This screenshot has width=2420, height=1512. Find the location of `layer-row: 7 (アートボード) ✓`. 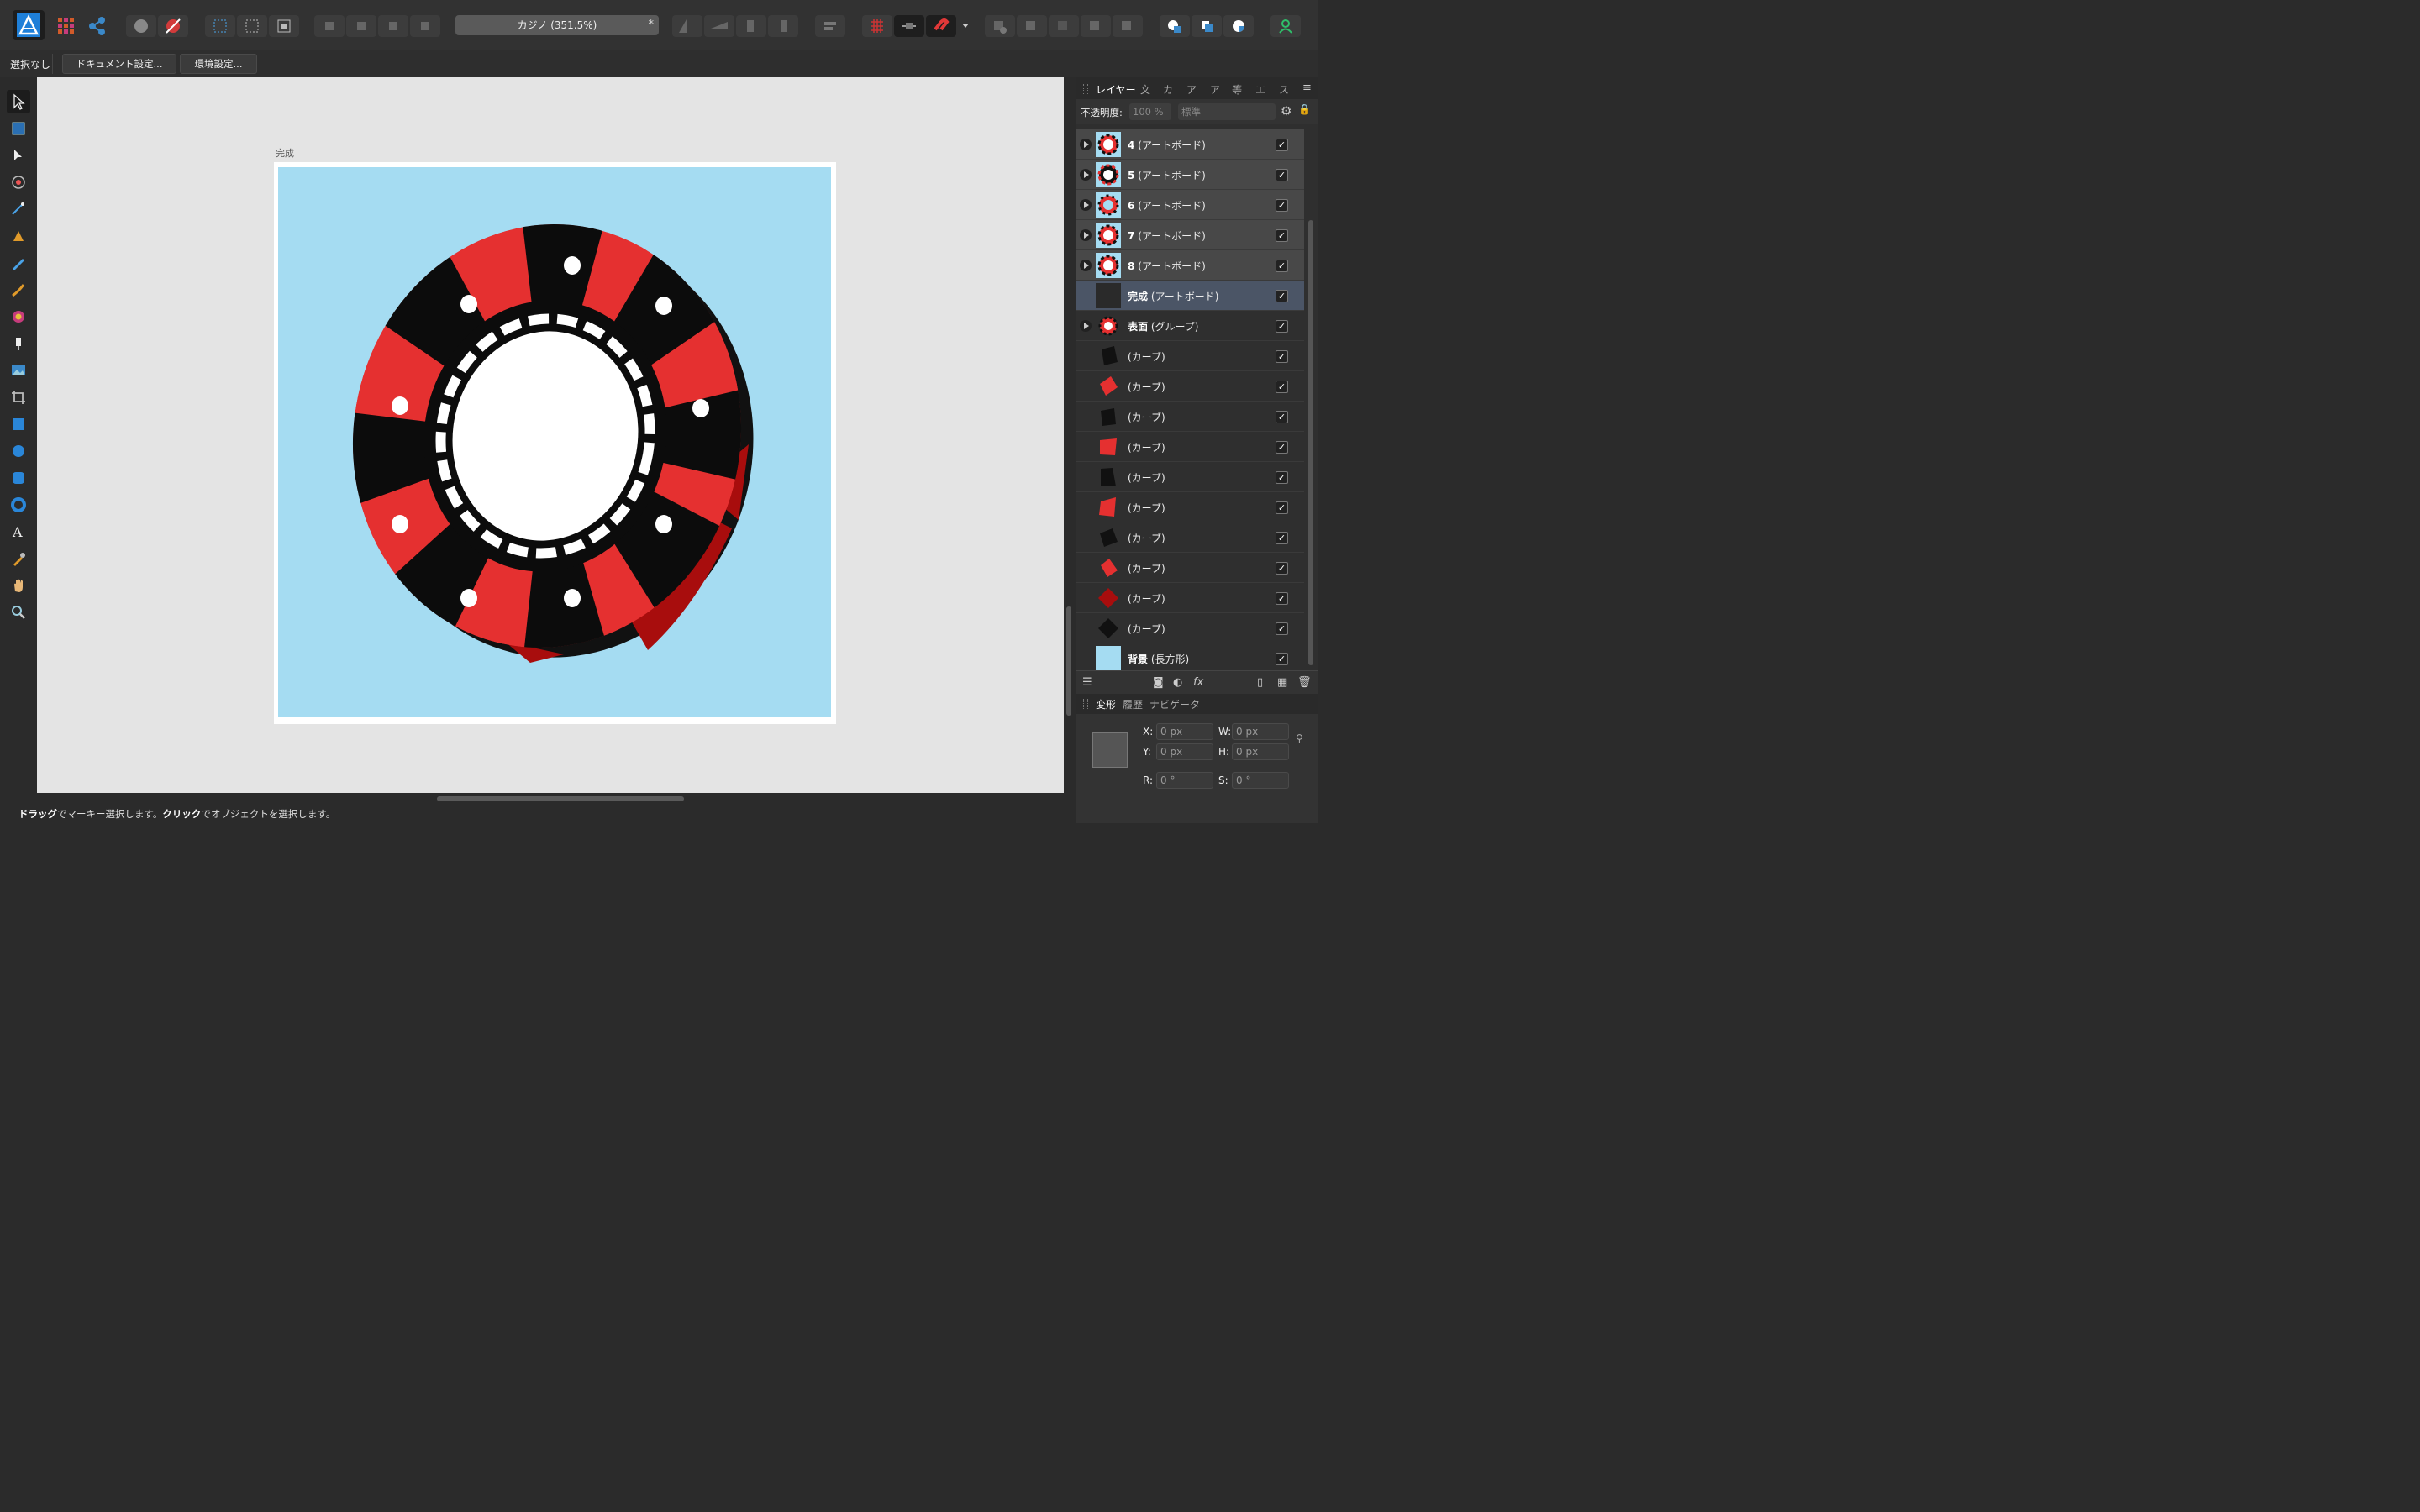

layer-row: 7 (アートボード) ✓ is located at coordinates (1190, 235).